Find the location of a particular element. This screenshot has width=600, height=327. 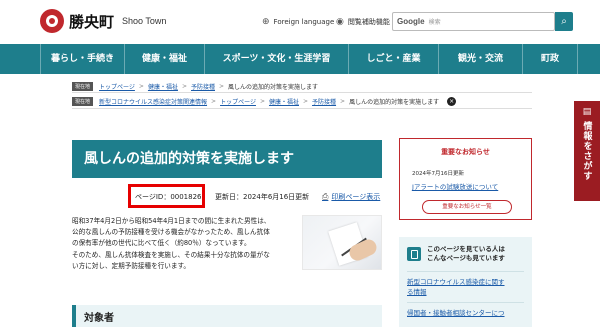

nav-item-health: 健康・福祉 is located at coordinates (164, 59).